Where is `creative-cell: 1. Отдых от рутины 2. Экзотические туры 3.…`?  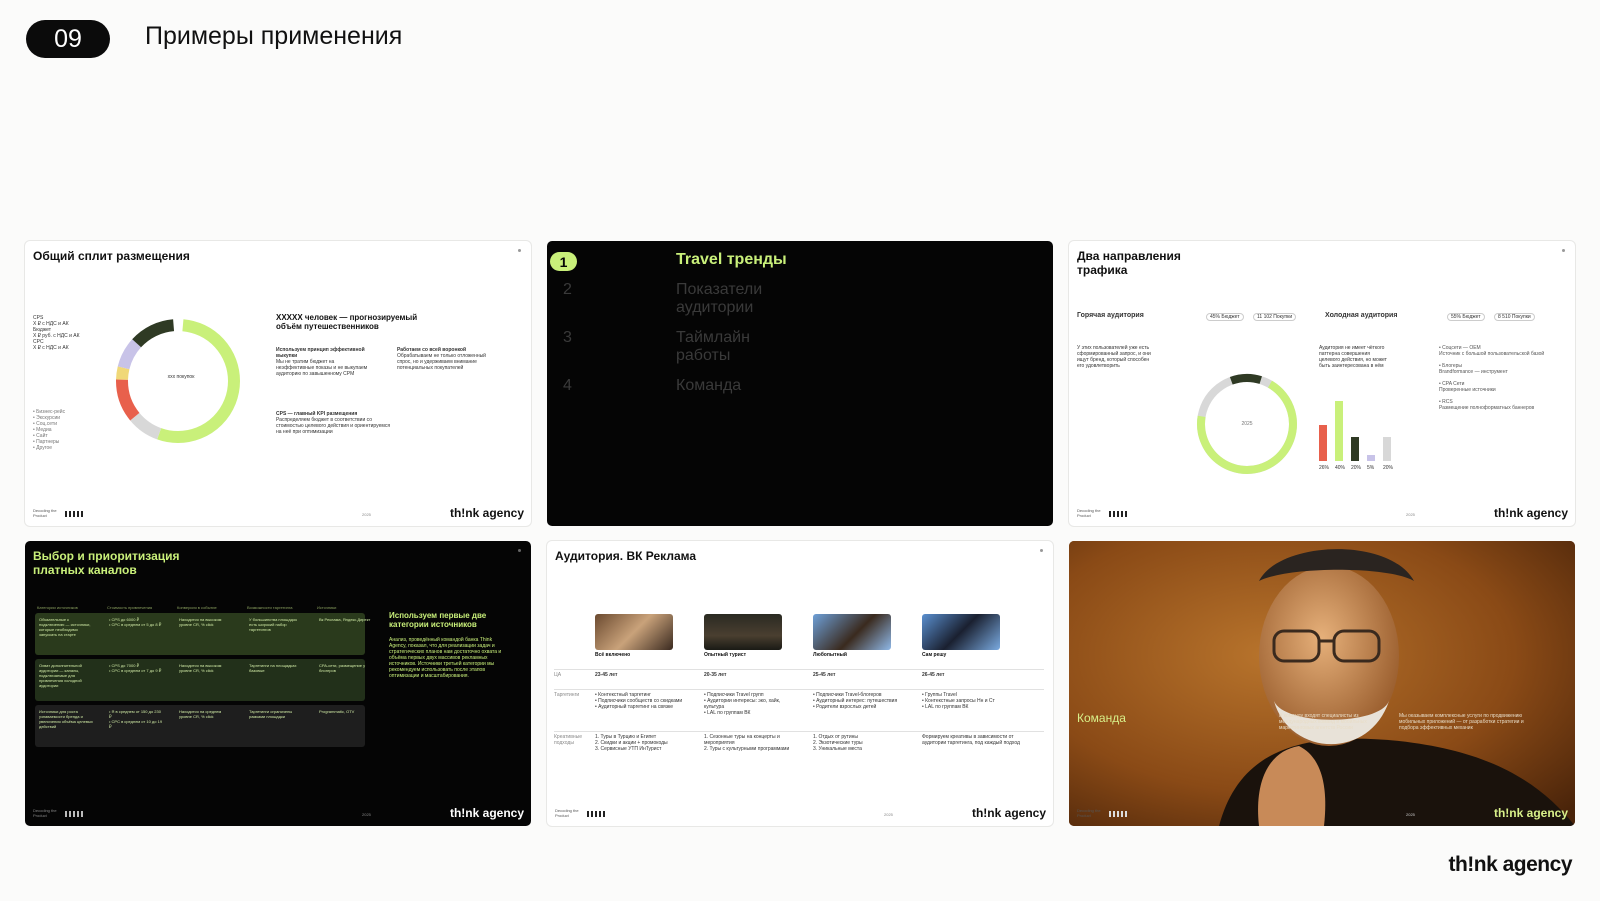
creative-cell: 1. Отдых от рутины 2. Экзотические туры 3.… is located at coordinates (838, 743).